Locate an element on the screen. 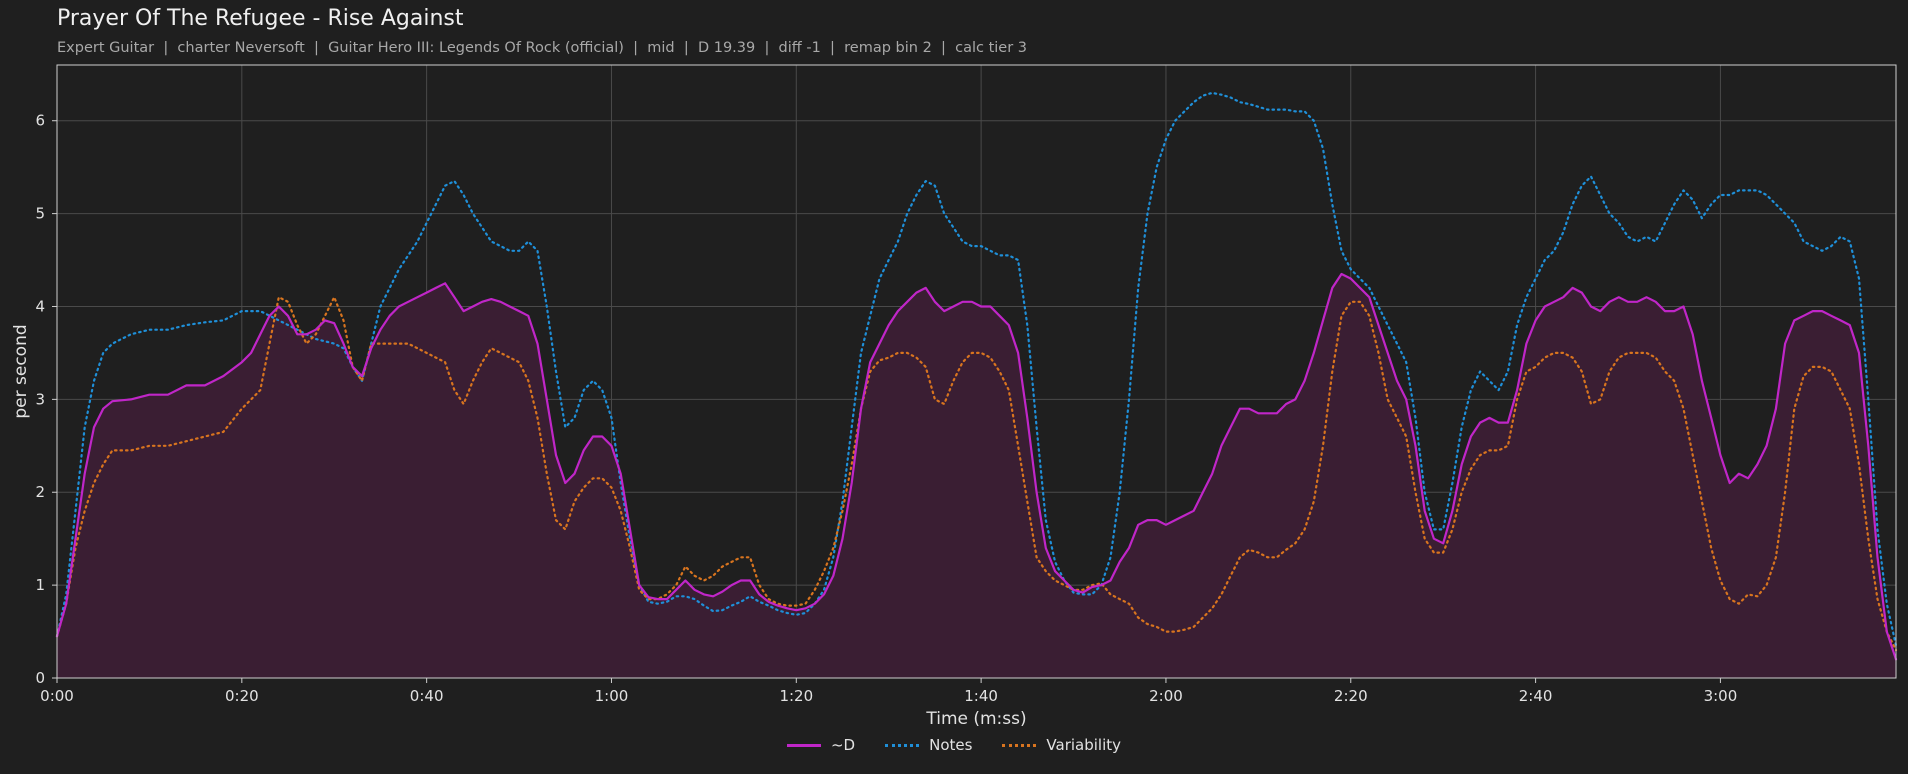 This screenshot has width=1908, height=774. x-tick-label: 1:00 is located at coordinates (612, 696).